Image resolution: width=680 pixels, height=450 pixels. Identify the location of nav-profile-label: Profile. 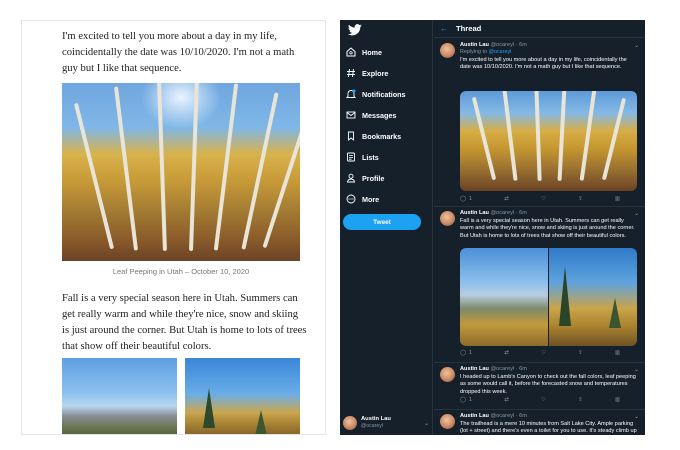
(373, 178).